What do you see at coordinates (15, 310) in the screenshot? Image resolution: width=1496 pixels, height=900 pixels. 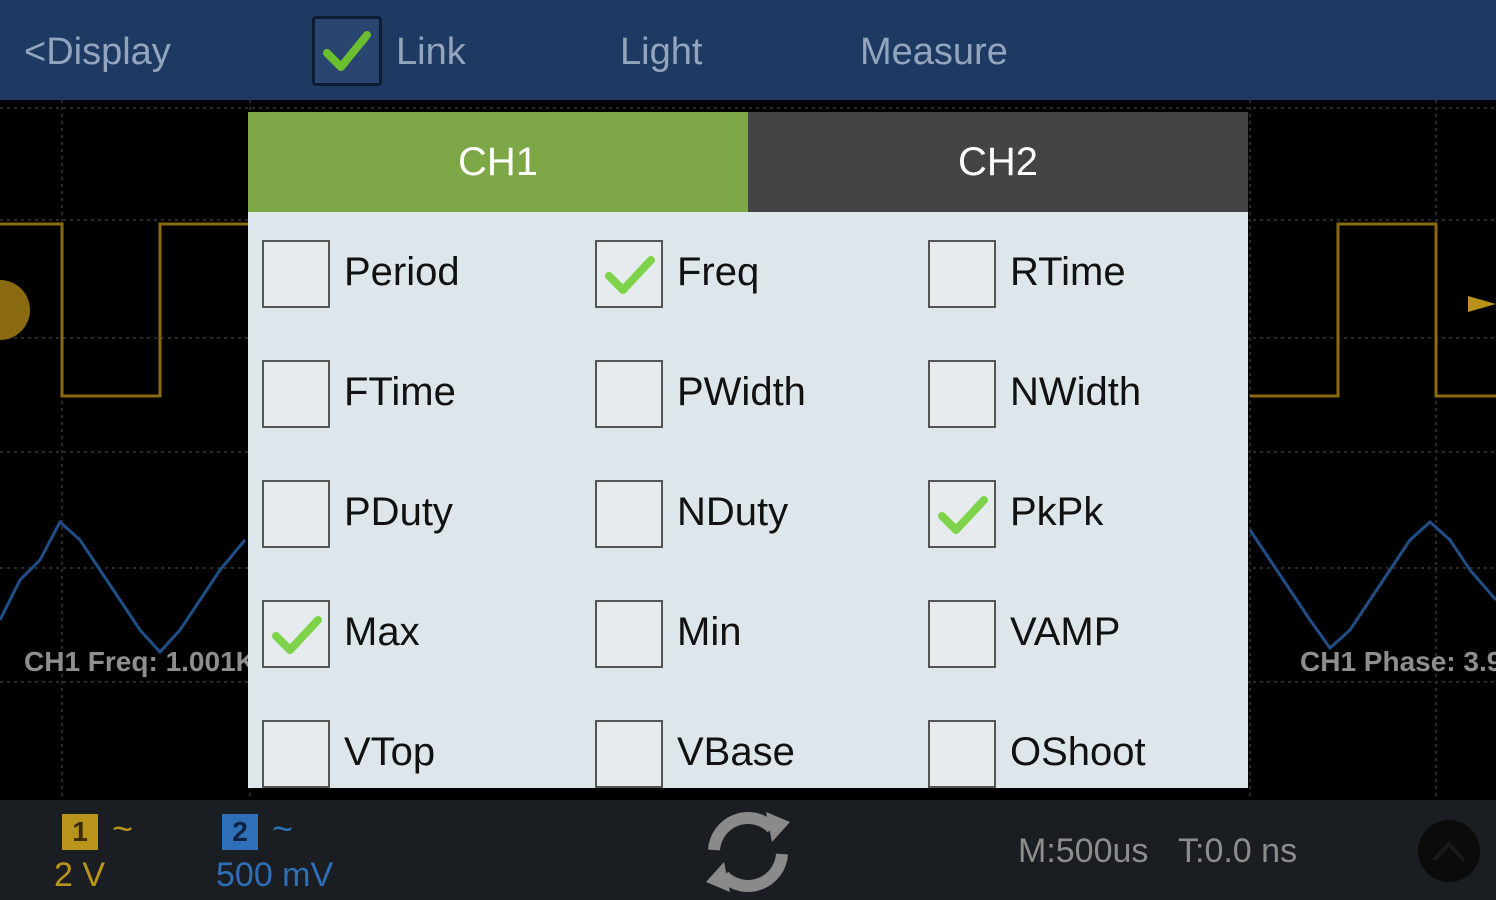 I see `ch1-level-marker` at bounding box center [15, 310].